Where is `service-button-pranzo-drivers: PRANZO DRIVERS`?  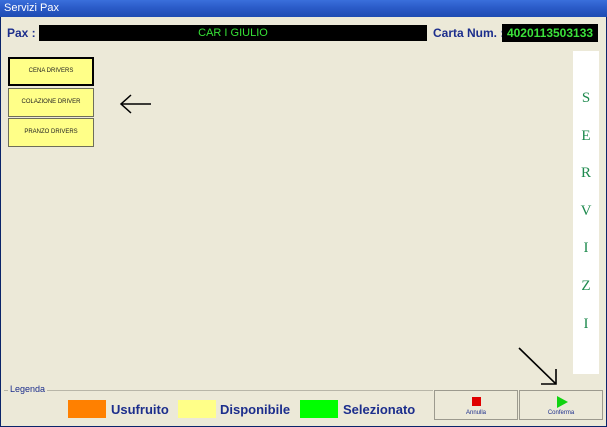 service-button-pranzo-drivers: PRANZO DRIVERS is located at coordinates (51, 132).